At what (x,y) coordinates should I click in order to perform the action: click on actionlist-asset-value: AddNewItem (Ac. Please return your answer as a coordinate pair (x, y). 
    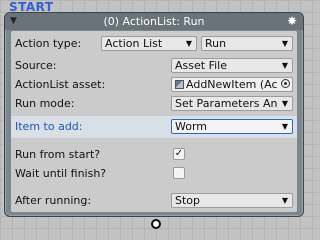
    Looking at the image, I should click on (232, 84).